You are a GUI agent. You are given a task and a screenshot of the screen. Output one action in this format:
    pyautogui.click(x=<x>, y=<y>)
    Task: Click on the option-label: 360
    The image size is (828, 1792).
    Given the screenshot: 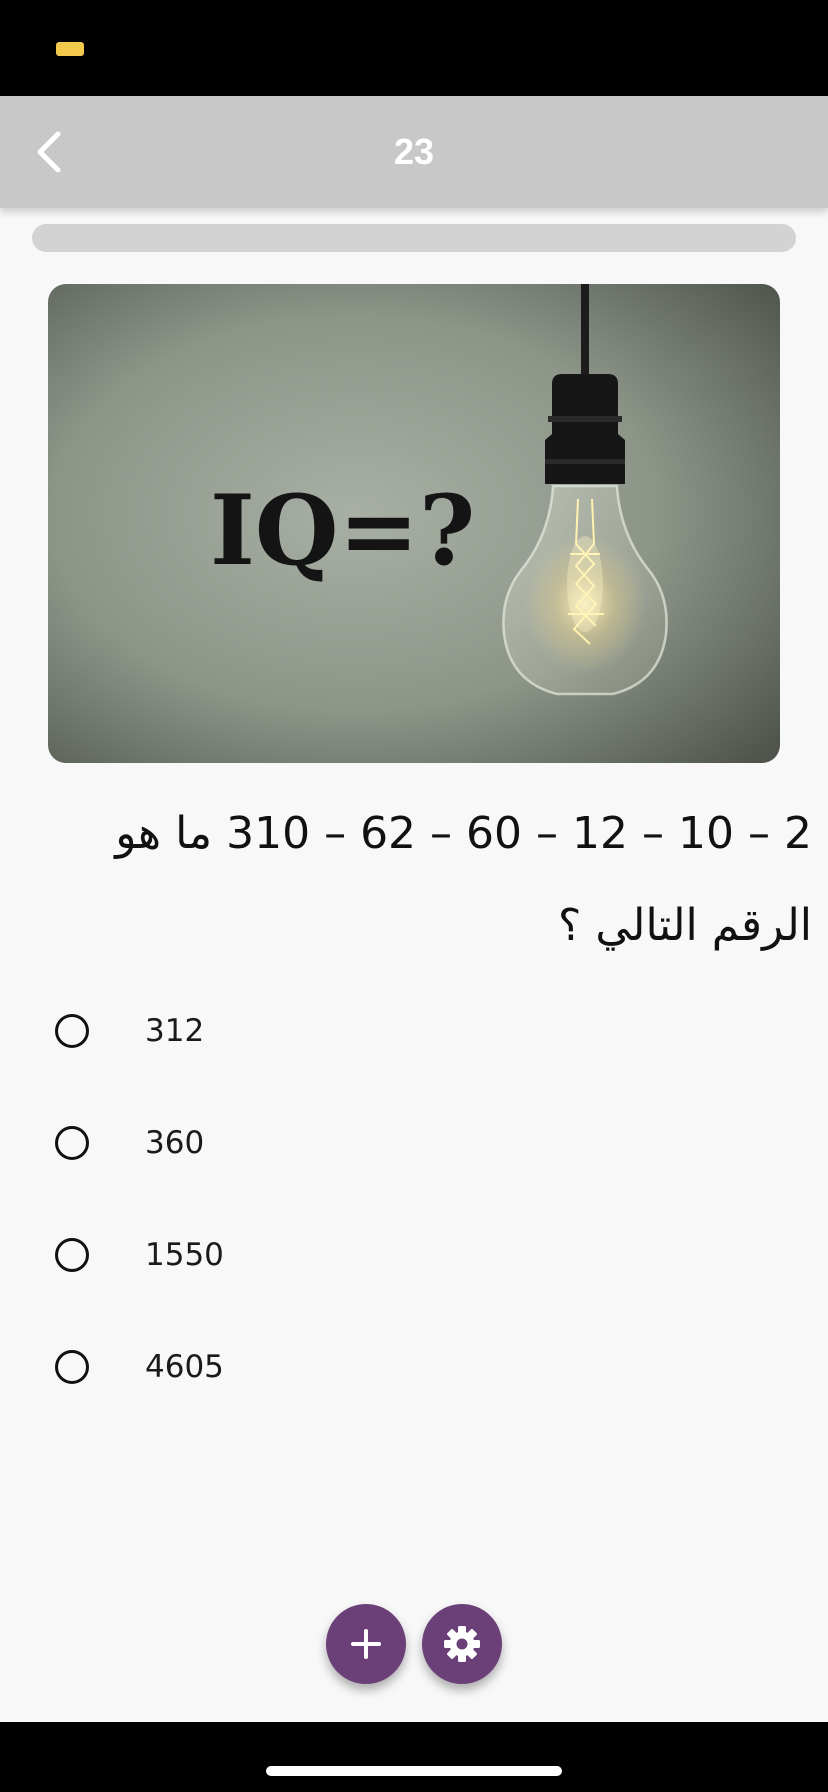 What is the action you would take?
    pyautogui.click(x=175, y=1143)
    